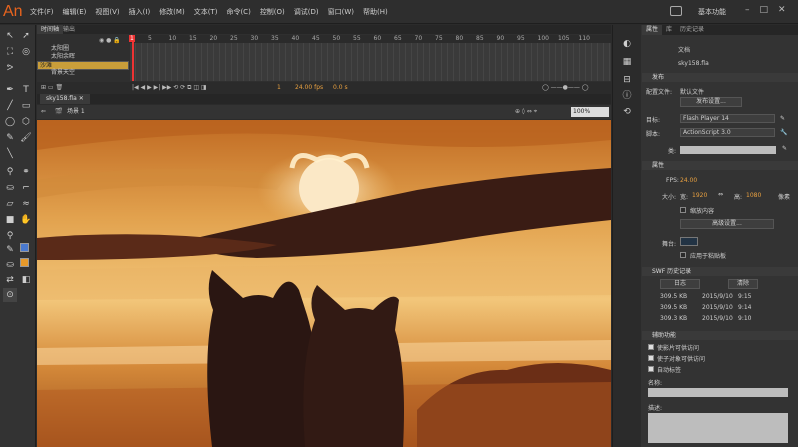 Image resolution: width=798 pixels, height=447 pixels. Describe the element at coordinates (753, 195) in the screenshot. I see `height-value: 1080` at that location.